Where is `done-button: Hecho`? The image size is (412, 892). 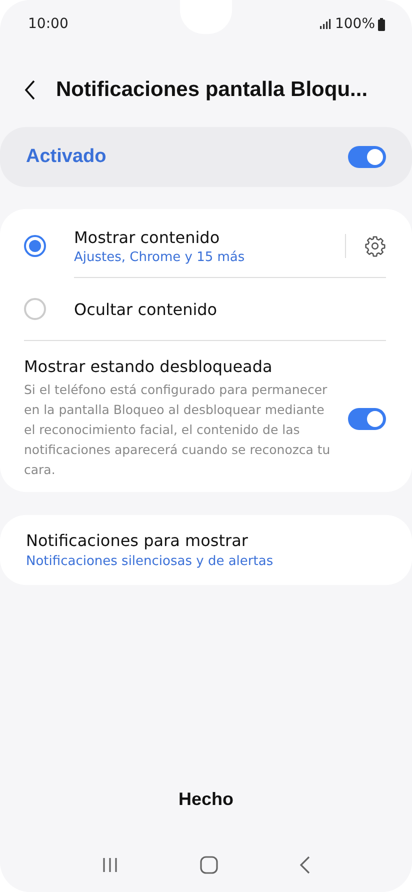 done-button: Hecho is located at coordinates (206, 799).